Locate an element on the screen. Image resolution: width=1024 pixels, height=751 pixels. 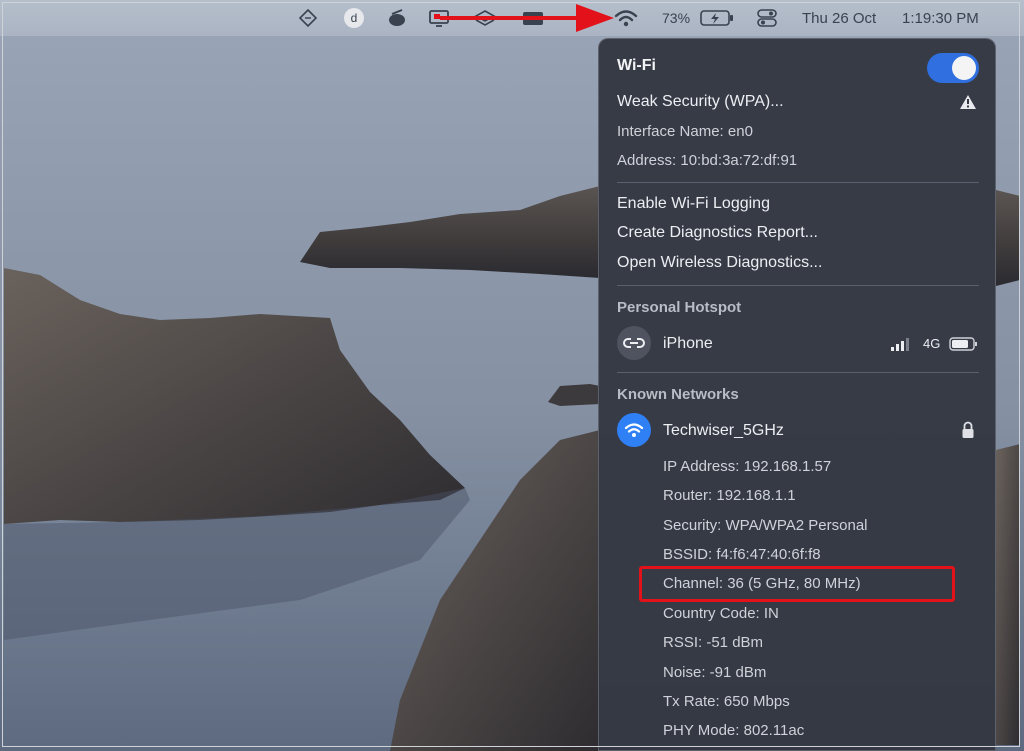
app-diamond-icon is located at coordinates (308, 18).